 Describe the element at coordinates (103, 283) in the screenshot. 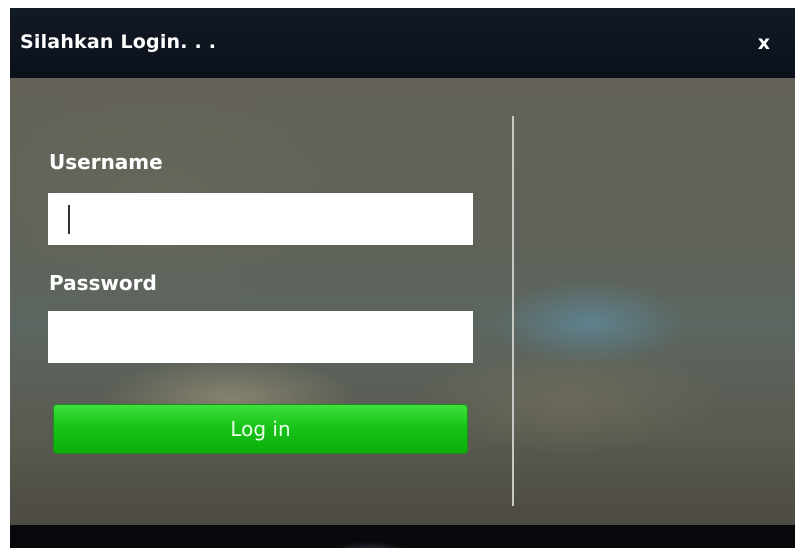

I see `password-label: Password` at that location.